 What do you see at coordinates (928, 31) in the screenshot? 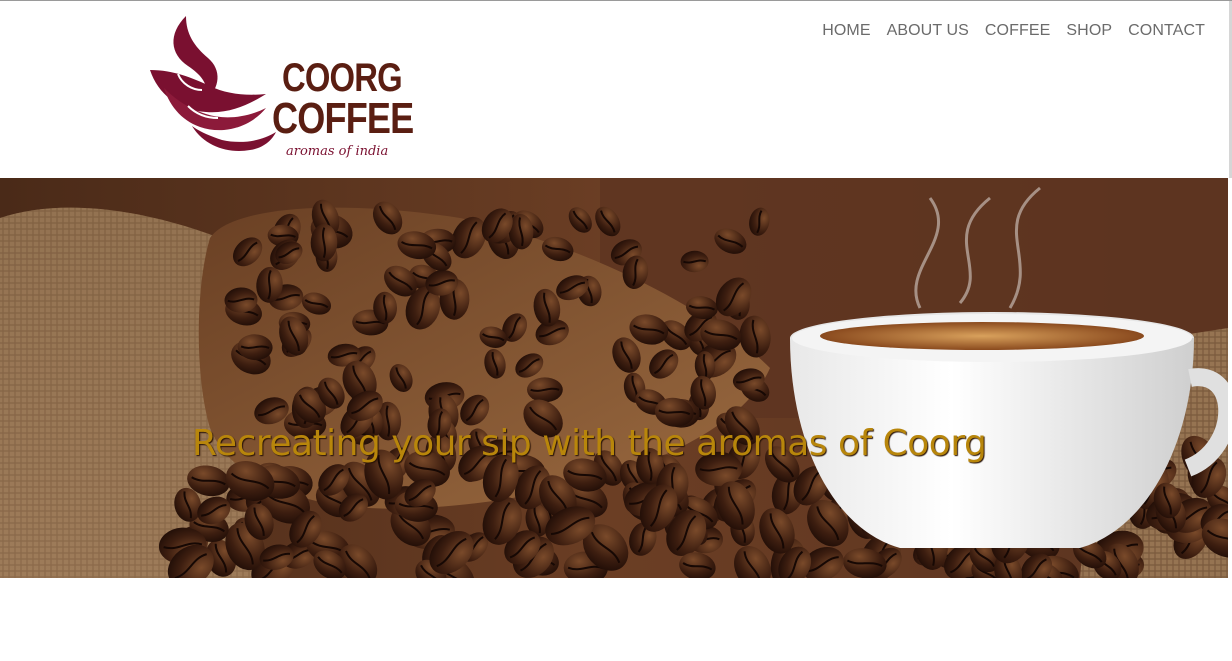
I see `nav-about-us: ABOUT US` at bounding box center [928, 31].